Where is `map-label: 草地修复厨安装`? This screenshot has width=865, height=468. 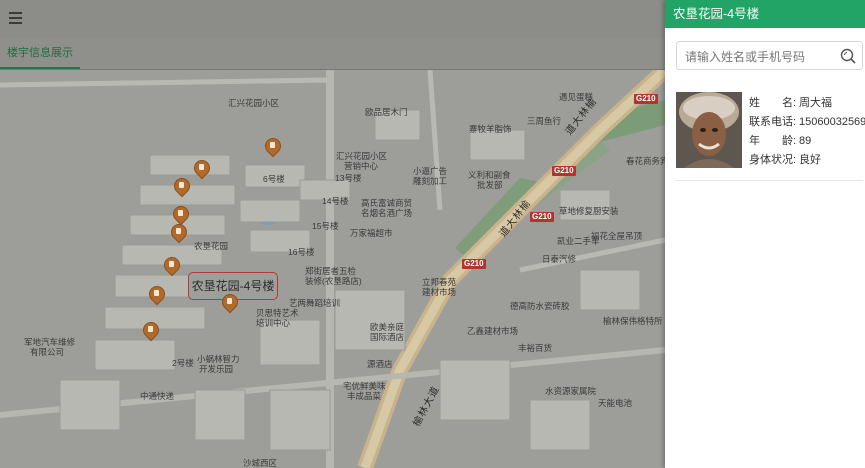
map-label: 草地修复厨安装 is located at coordinates (589, 211).